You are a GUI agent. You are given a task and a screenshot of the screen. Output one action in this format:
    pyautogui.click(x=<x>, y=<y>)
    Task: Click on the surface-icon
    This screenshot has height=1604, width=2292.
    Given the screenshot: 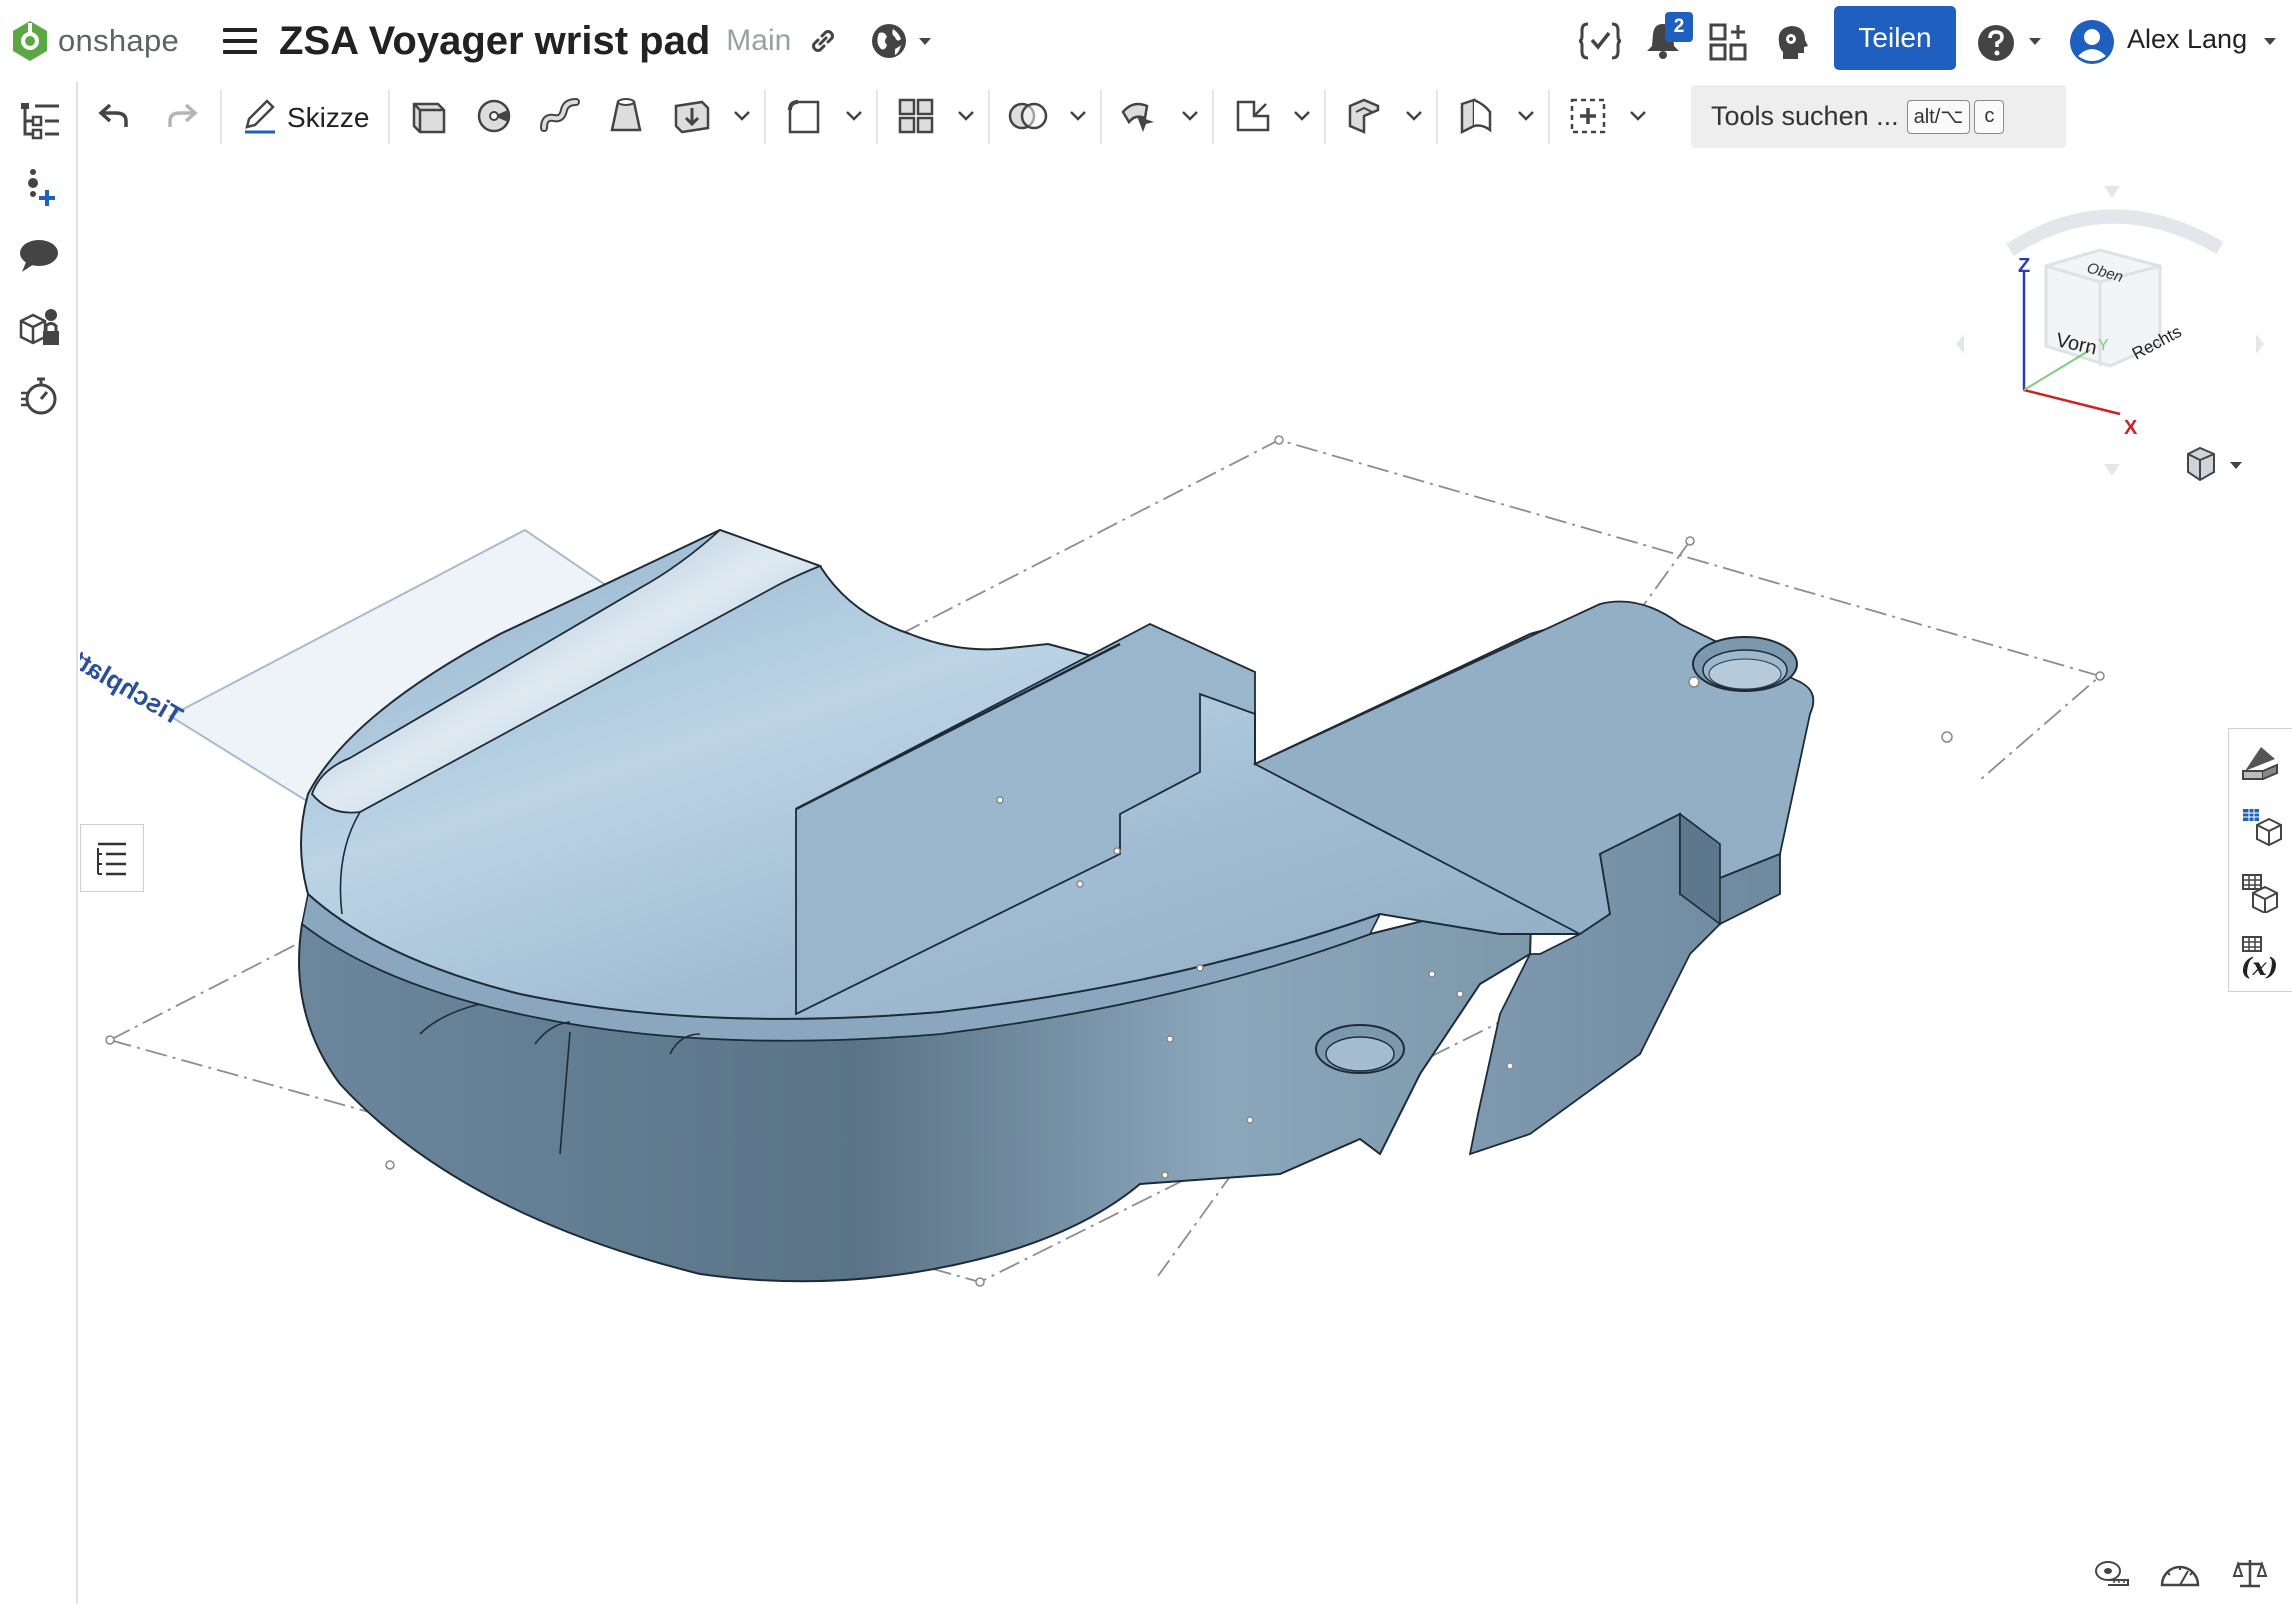 What is the action you would take?
    pyautogui.click(x=1476, y=116)
    